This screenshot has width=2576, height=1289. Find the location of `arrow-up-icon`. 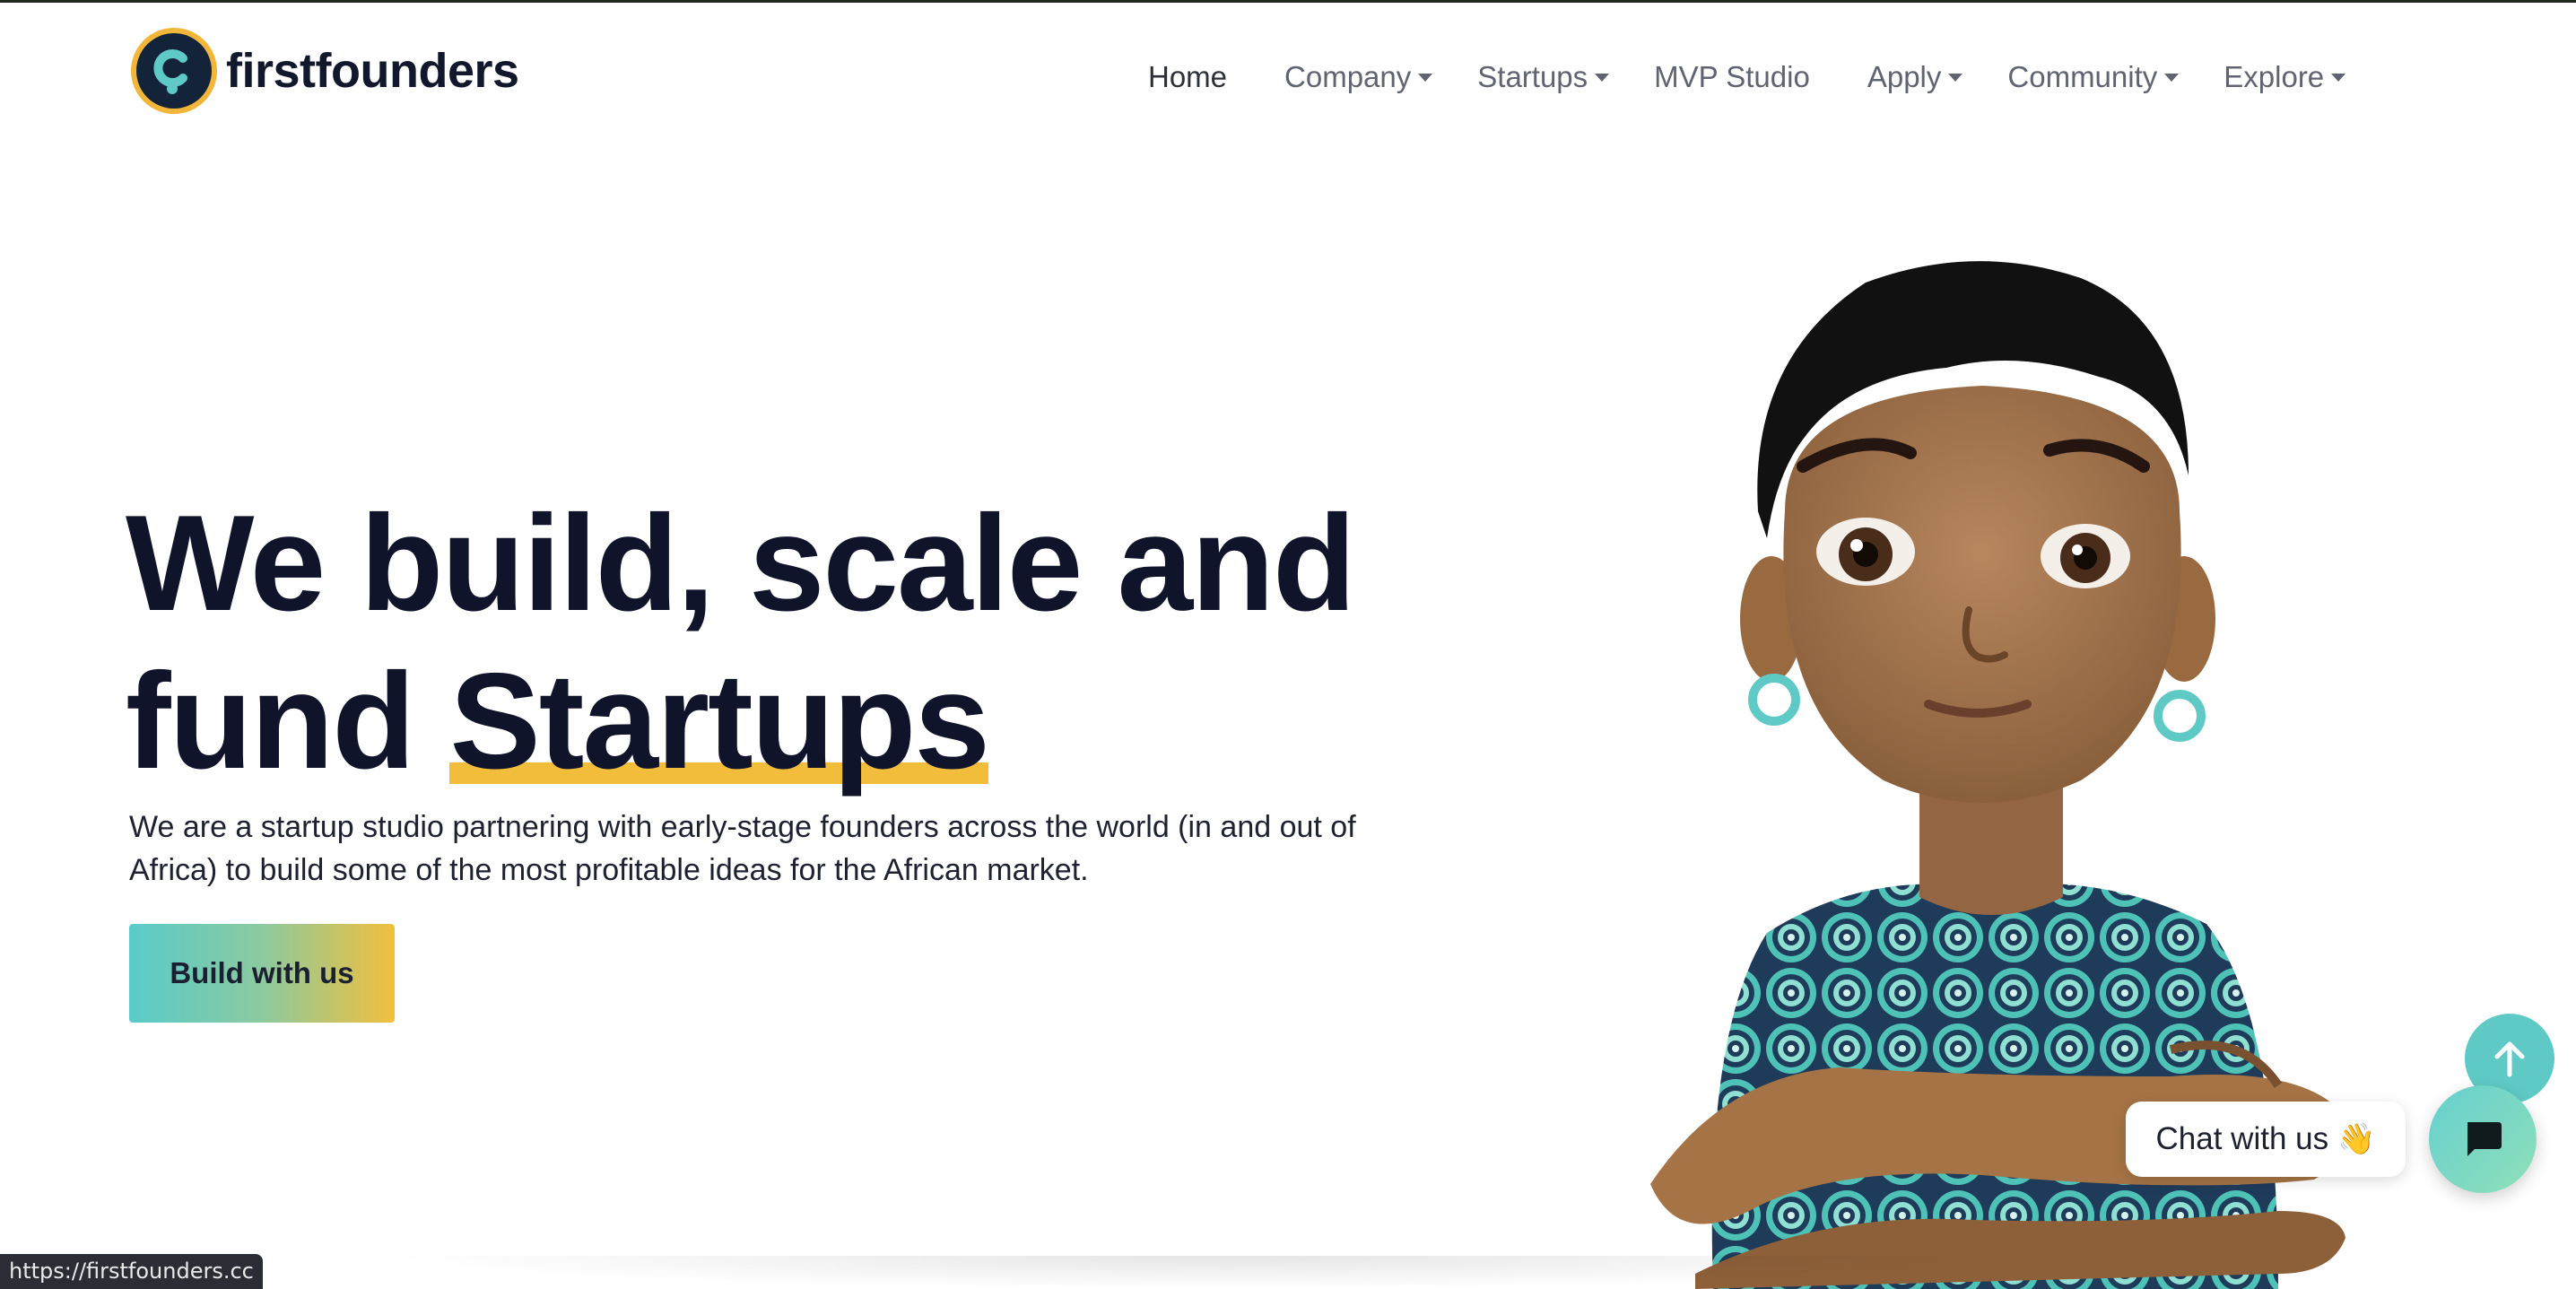

arrow-up-icon is located at coordinates (2509, 1059).